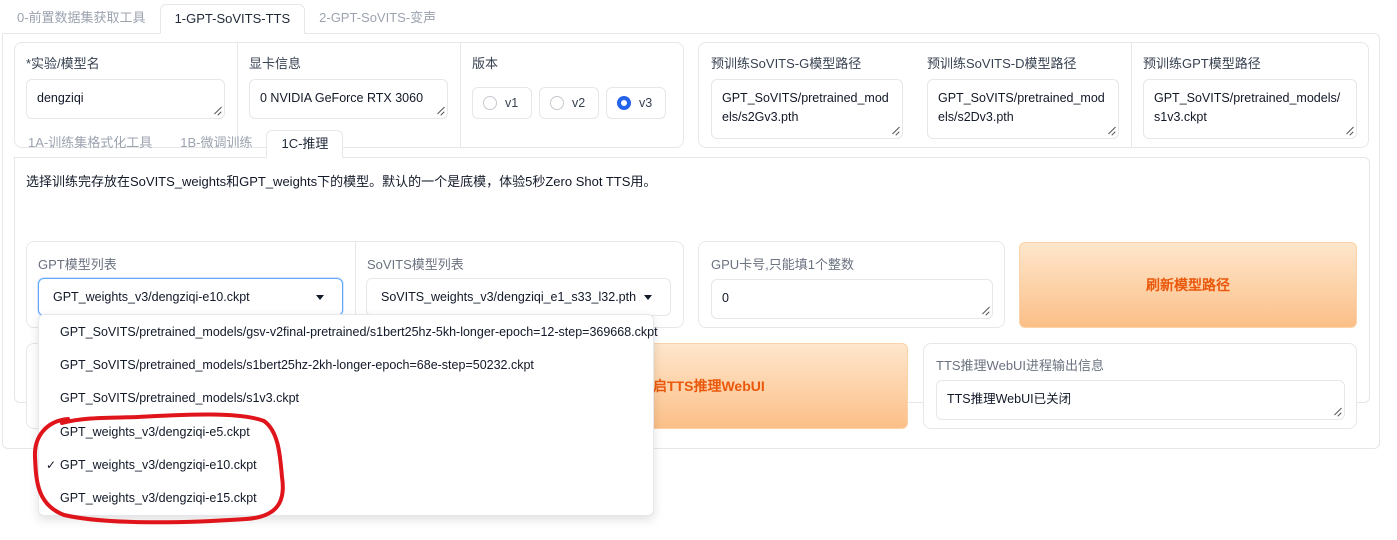  What do you see at coordinates (77, 264) in the screenshot?
I see `gpt-model-list-label: GPT模型列表` at bounding box center [77, 264].